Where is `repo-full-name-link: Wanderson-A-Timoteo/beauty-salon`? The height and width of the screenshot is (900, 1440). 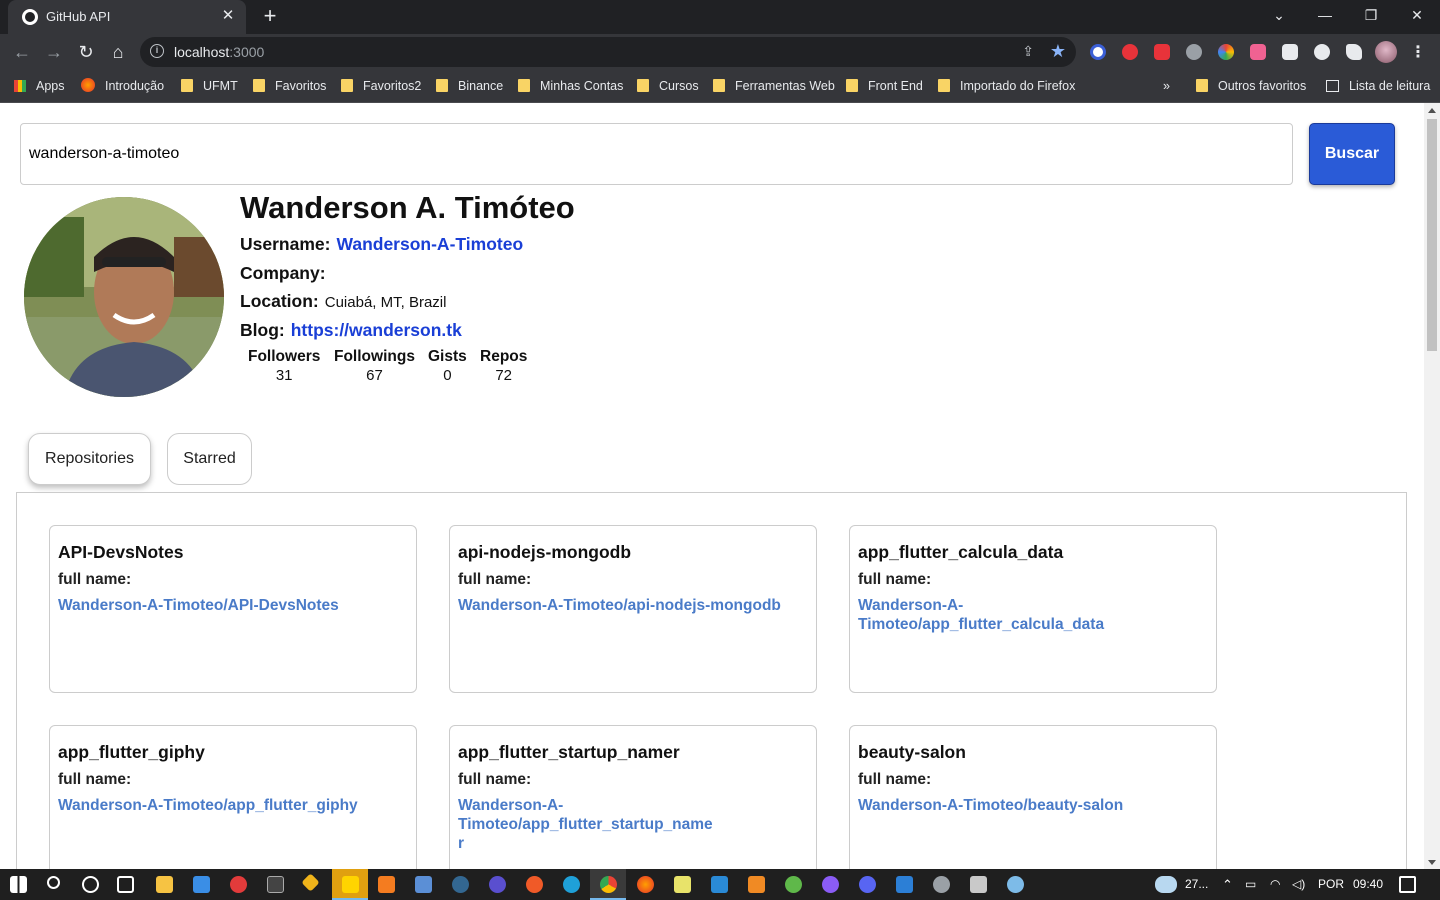
repo-full-name-link: Wanderson-A-Timoteo/beauty-salon is located at coordinates (1033, 805).